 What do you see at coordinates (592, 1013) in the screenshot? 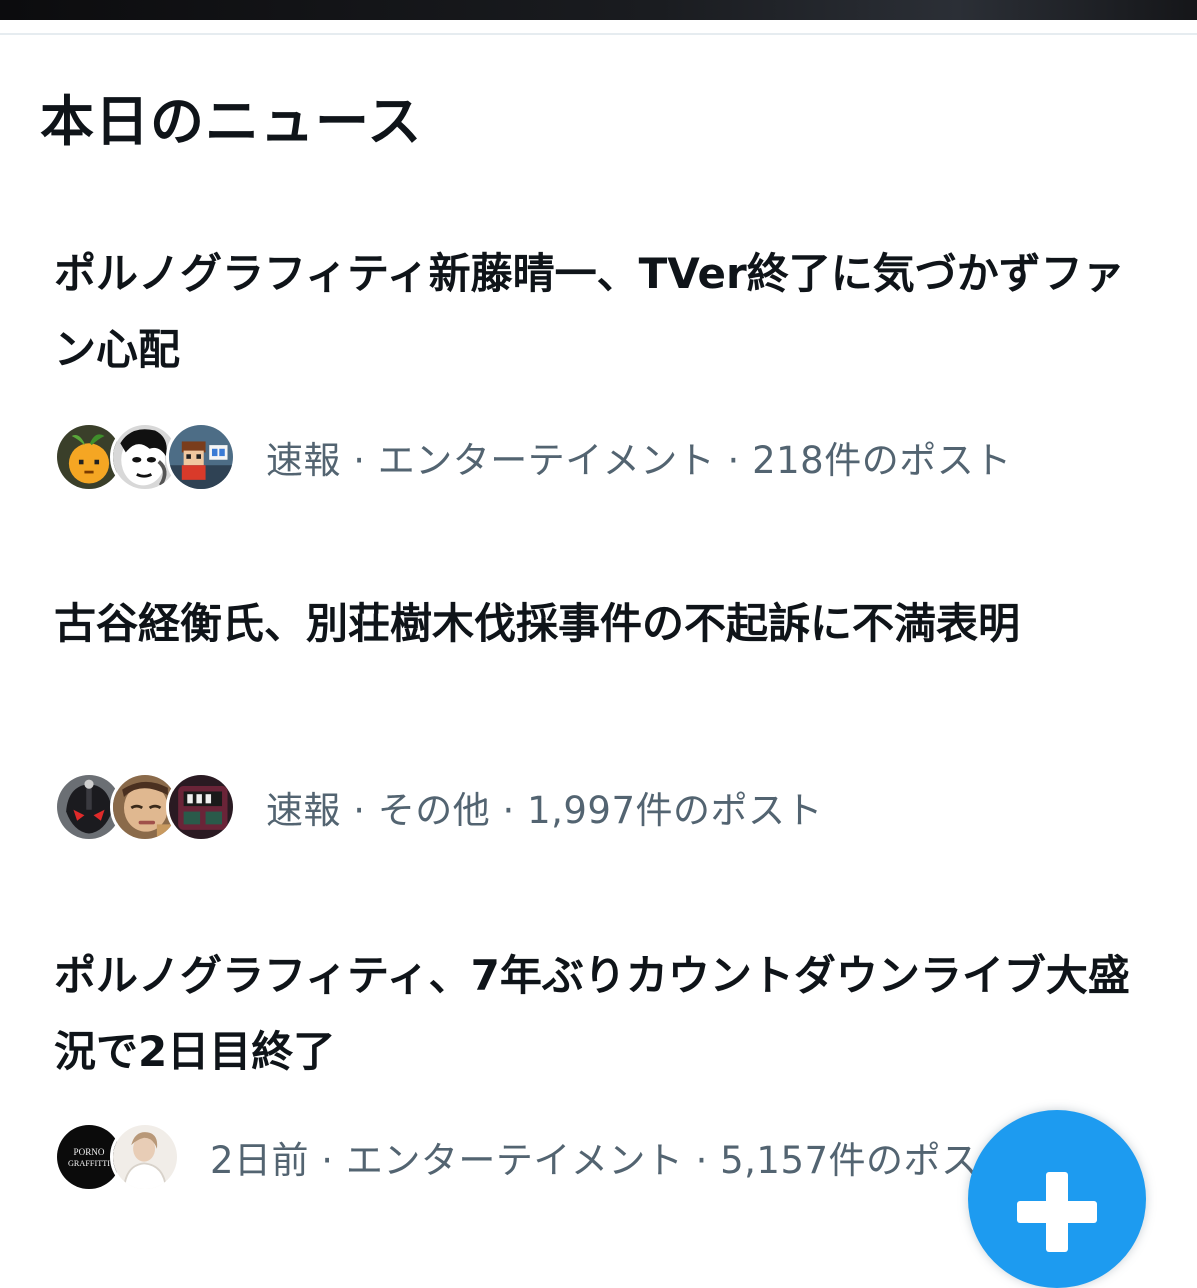
I see `news-headline: ポルノグラフィティ、7年ぶりカウントダウンライブ大盛況で2日目終了` at bounding box center [592, 1013].